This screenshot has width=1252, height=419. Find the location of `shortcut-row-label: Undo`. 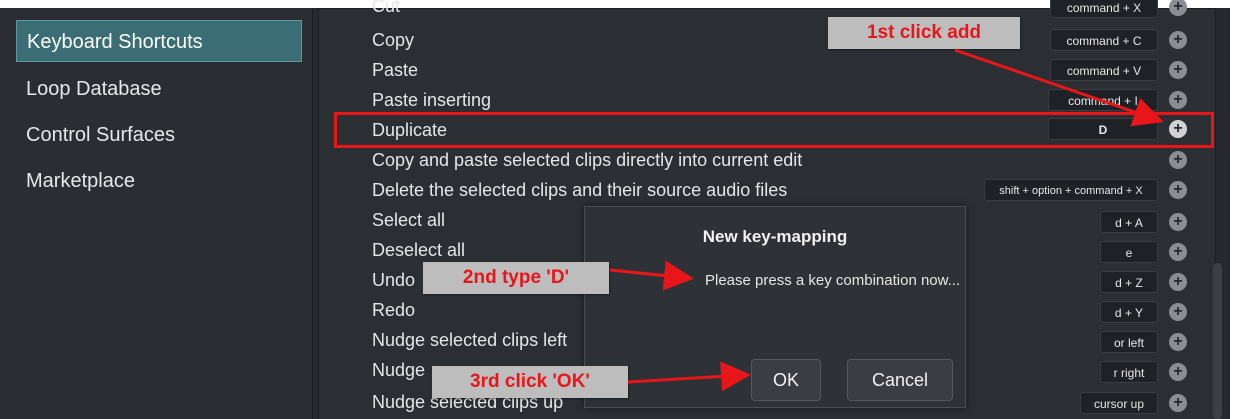

shortcut-row-label: Undo is located at coordinates (394, 280).